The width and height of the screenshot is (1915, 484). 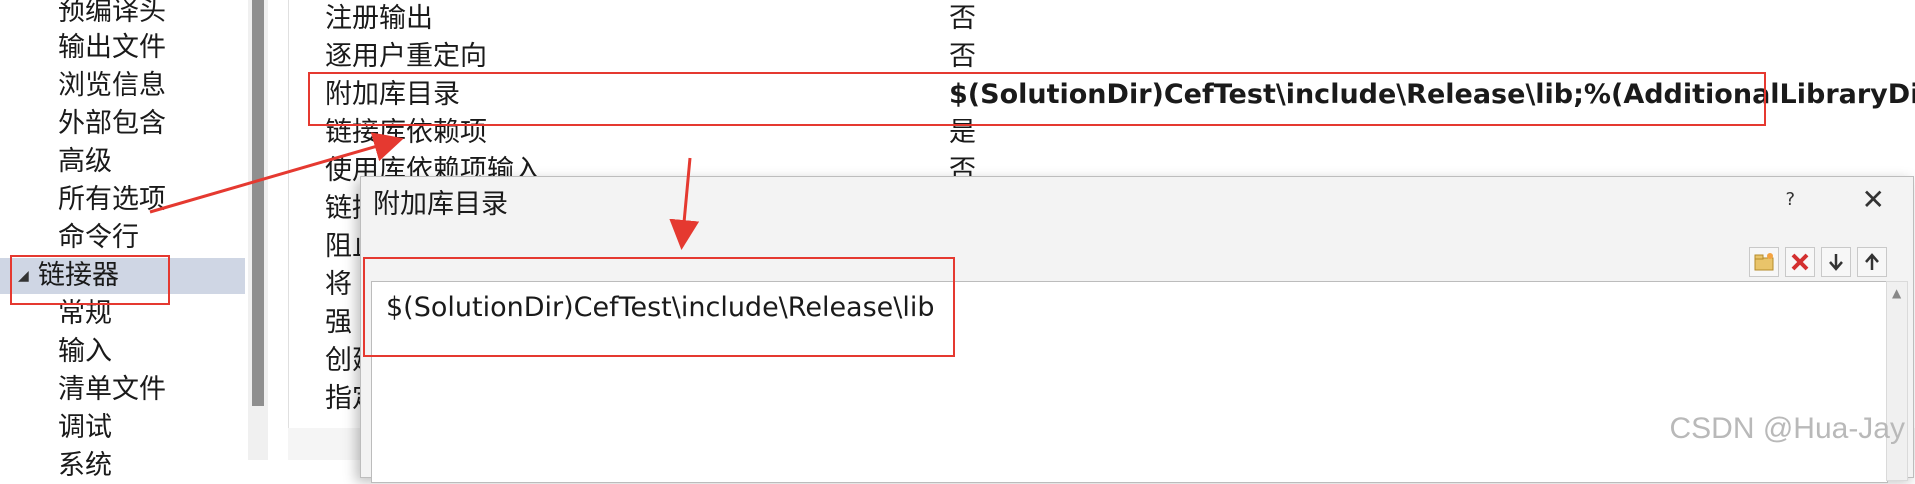 What do you see at coordinates (1787, 428) in the screenshot?
I see `watermark: CSDN @Hua-Jay` at bounding box center [1787, 428].